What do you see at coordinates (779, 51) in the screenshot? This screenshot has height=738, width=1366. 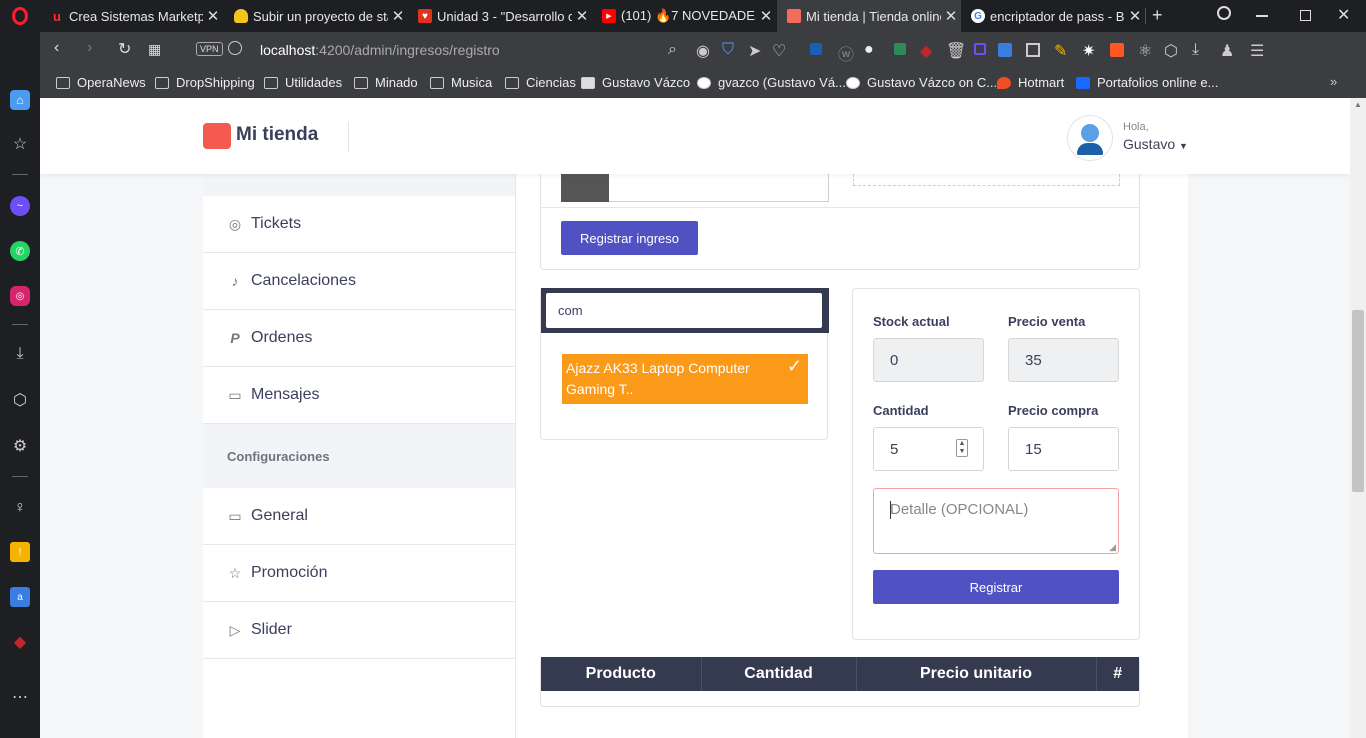 I see `heart-icon: ♡` at bounding box center [779, 51].